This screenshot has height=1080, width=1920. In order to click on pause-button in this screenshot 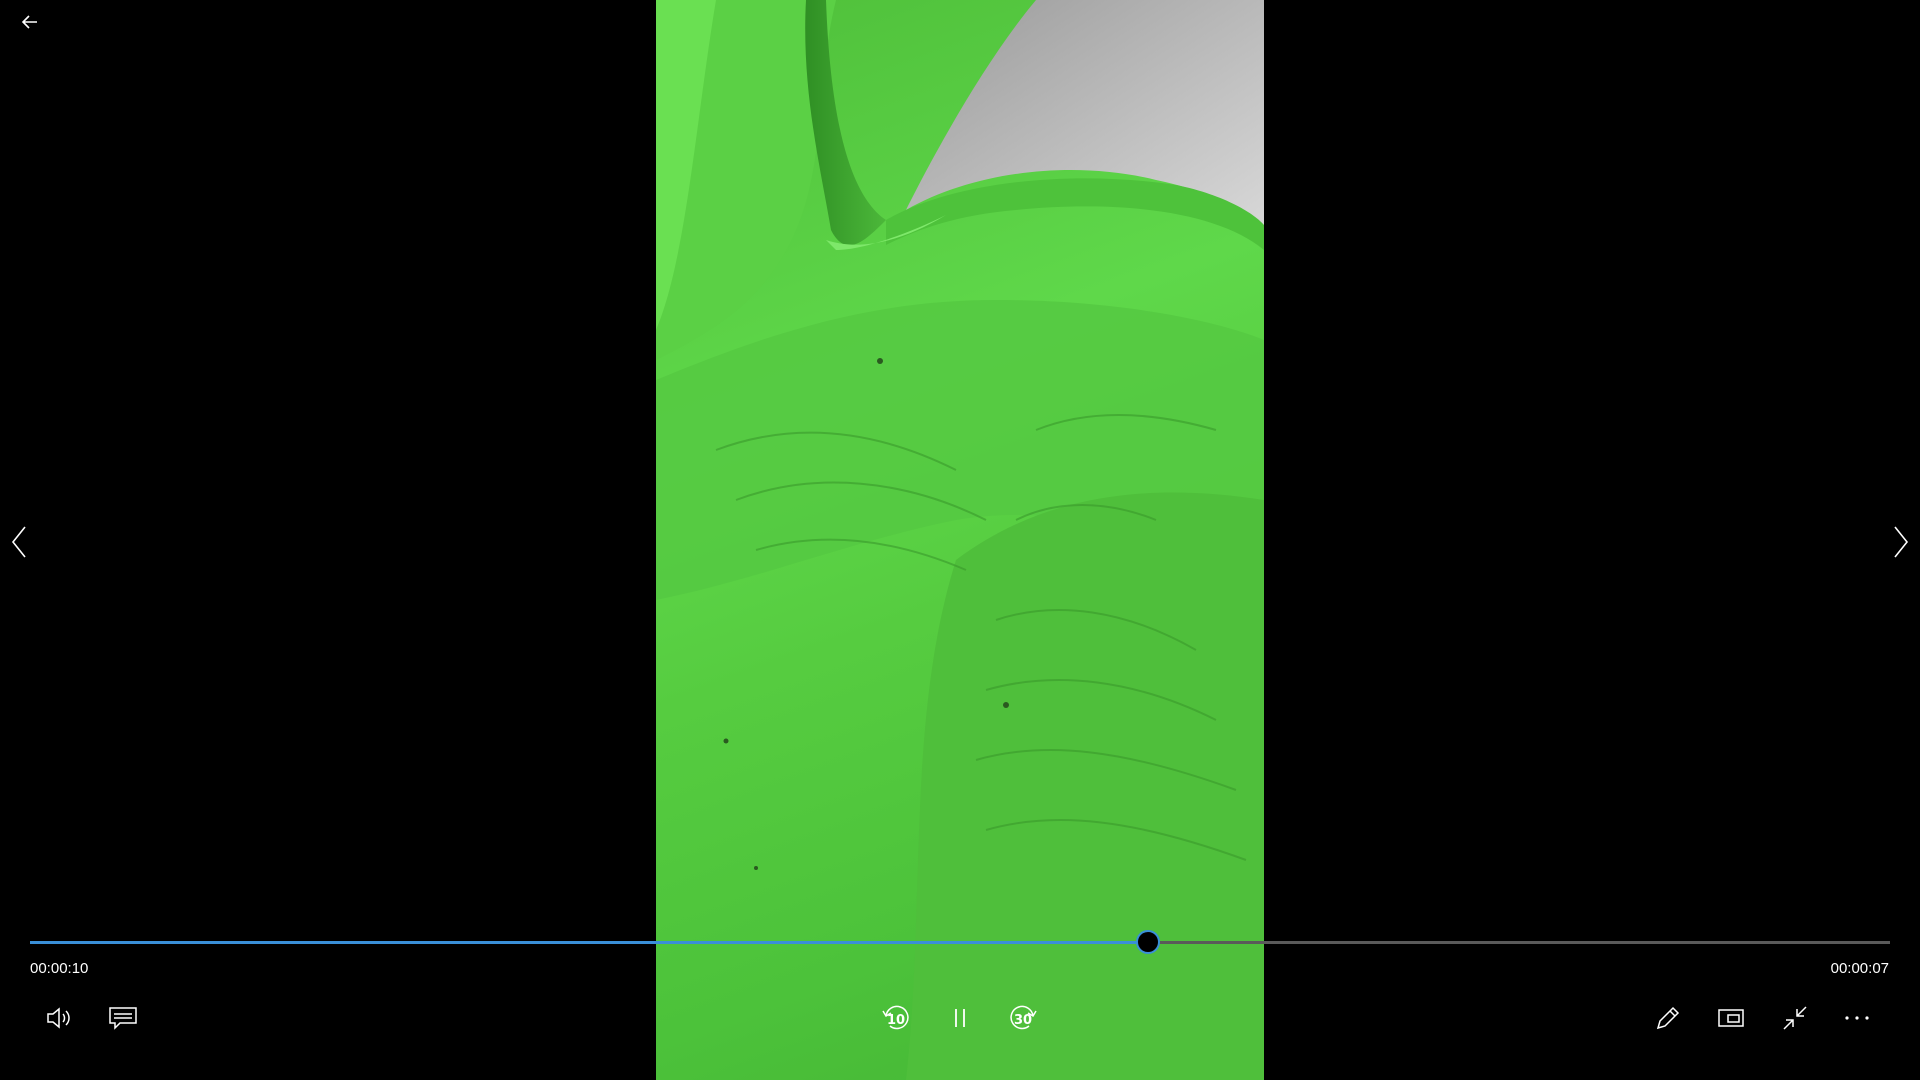, I will do `click(960, 1018)`.